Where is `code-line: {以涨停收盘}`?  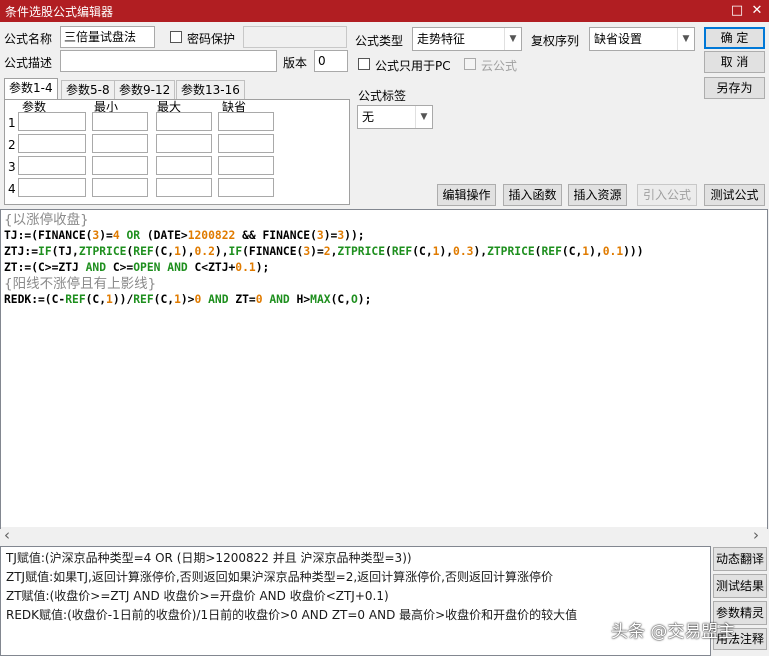
code-line: {以涨停收盘} is located at coordinates (384, 220).